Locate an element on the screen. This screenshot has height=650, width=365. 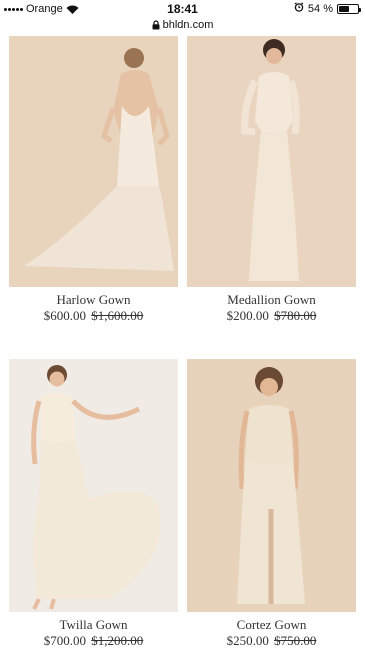
status-right: 54 % is located at coordinates (327, 8).